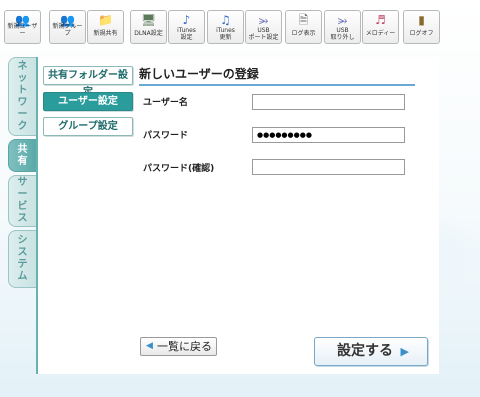 The image size is (480, 397). What do you see at coordinates (22, 78) in the screenshot?
I see `tab-char: ッ` at bounding box center [22, 78].